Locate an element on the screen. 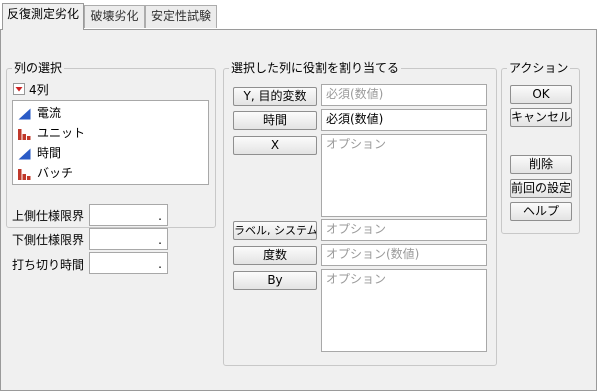  freq-role-field: オプション(数値) is located at coordinates (404, 255).